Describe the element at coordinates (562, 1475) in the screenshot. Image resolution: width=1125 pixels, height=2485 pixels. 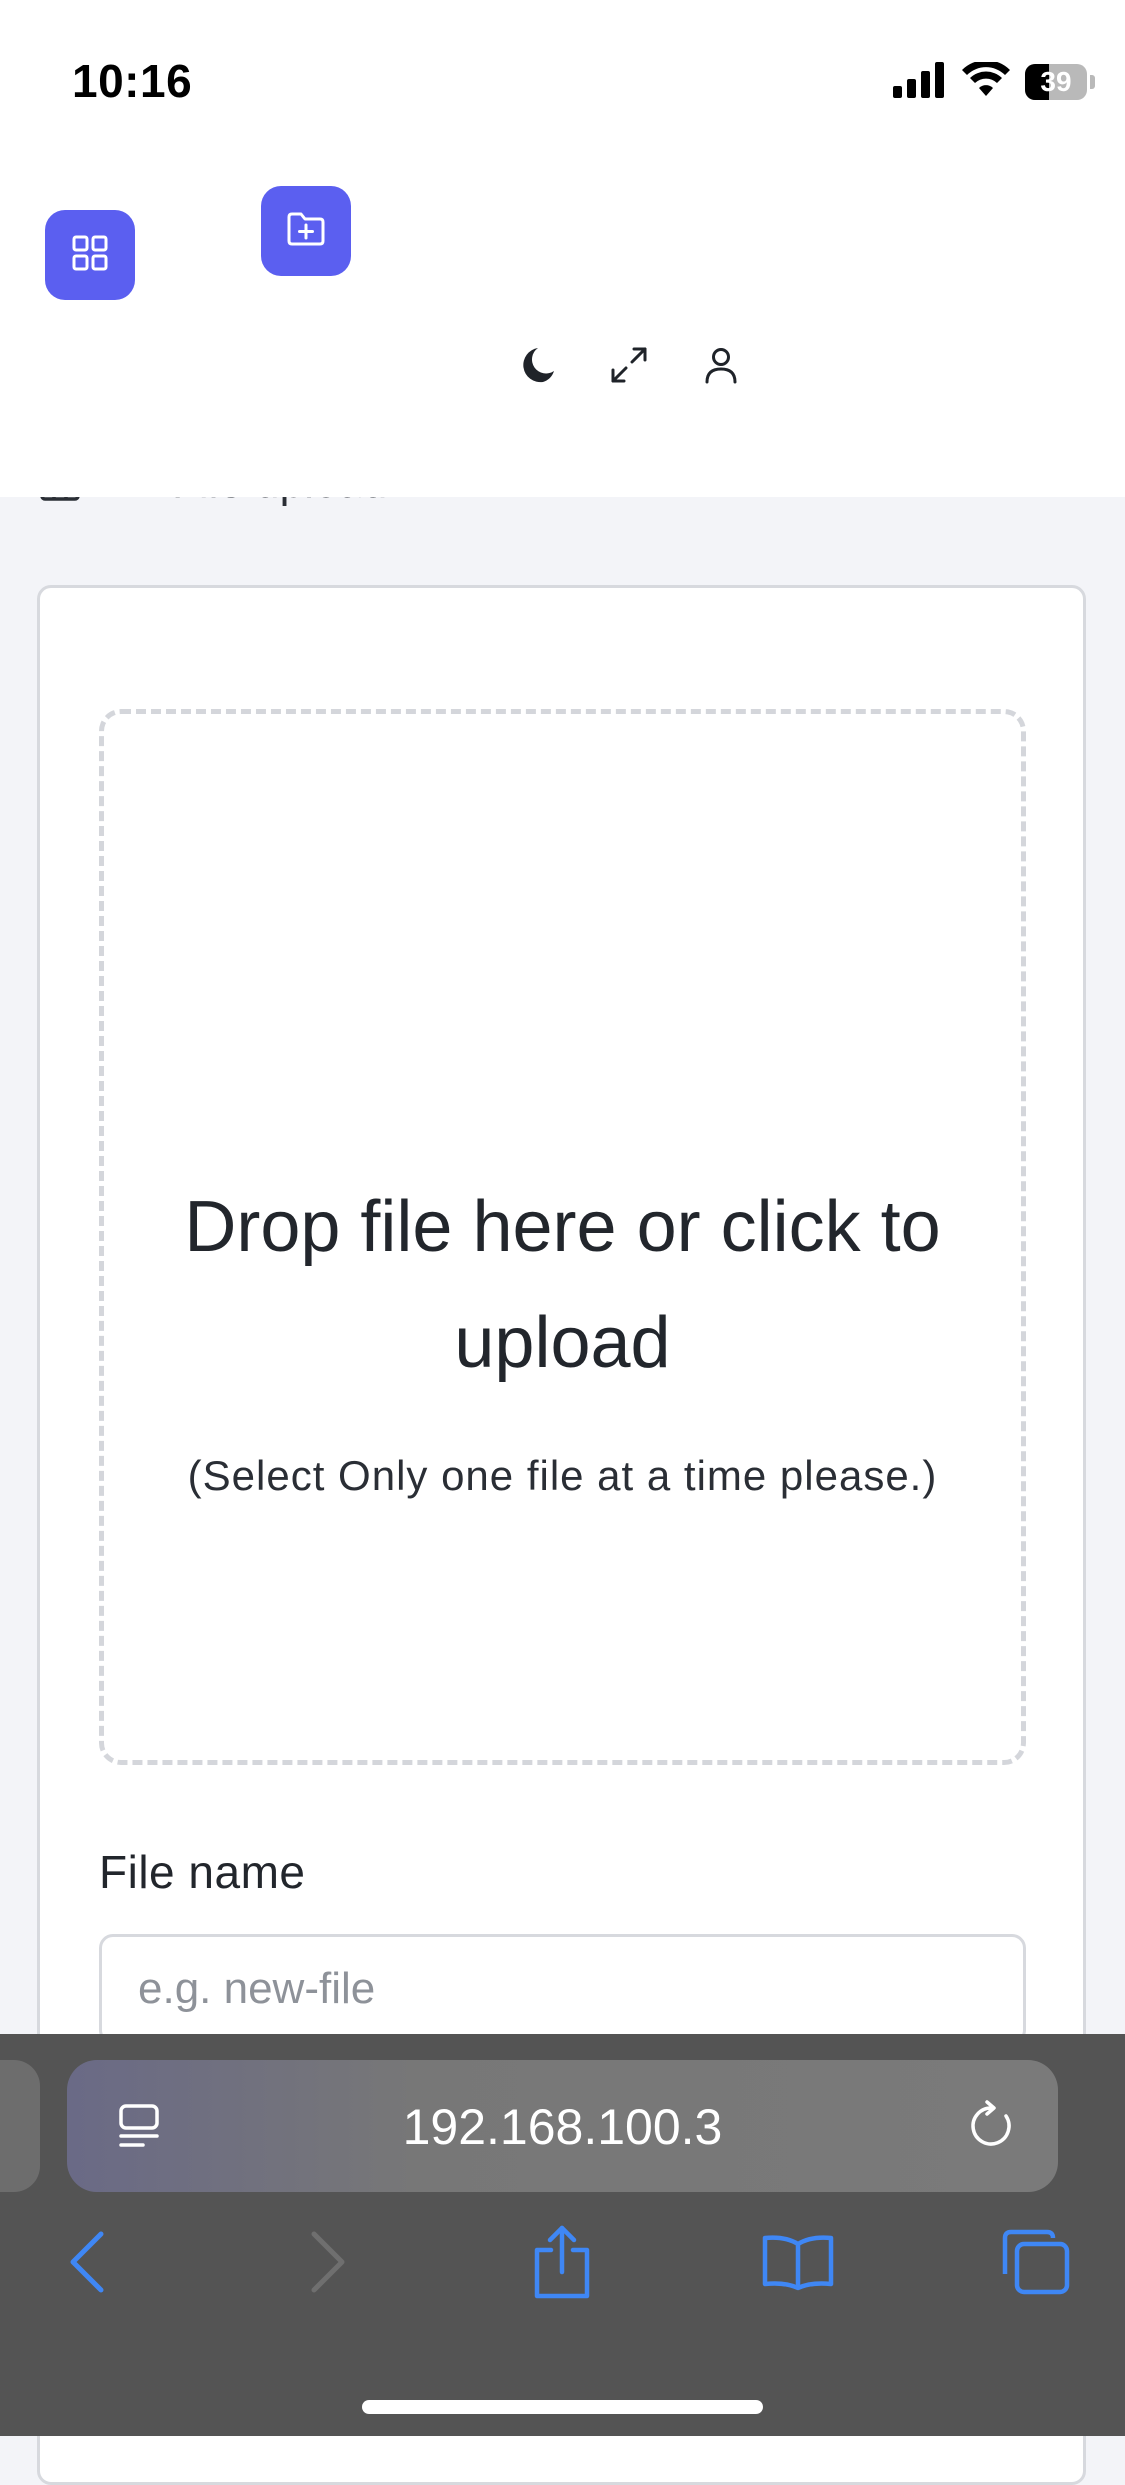
I see `dropzone-subtitle: (Select Only one file at a time please.)` at that location.